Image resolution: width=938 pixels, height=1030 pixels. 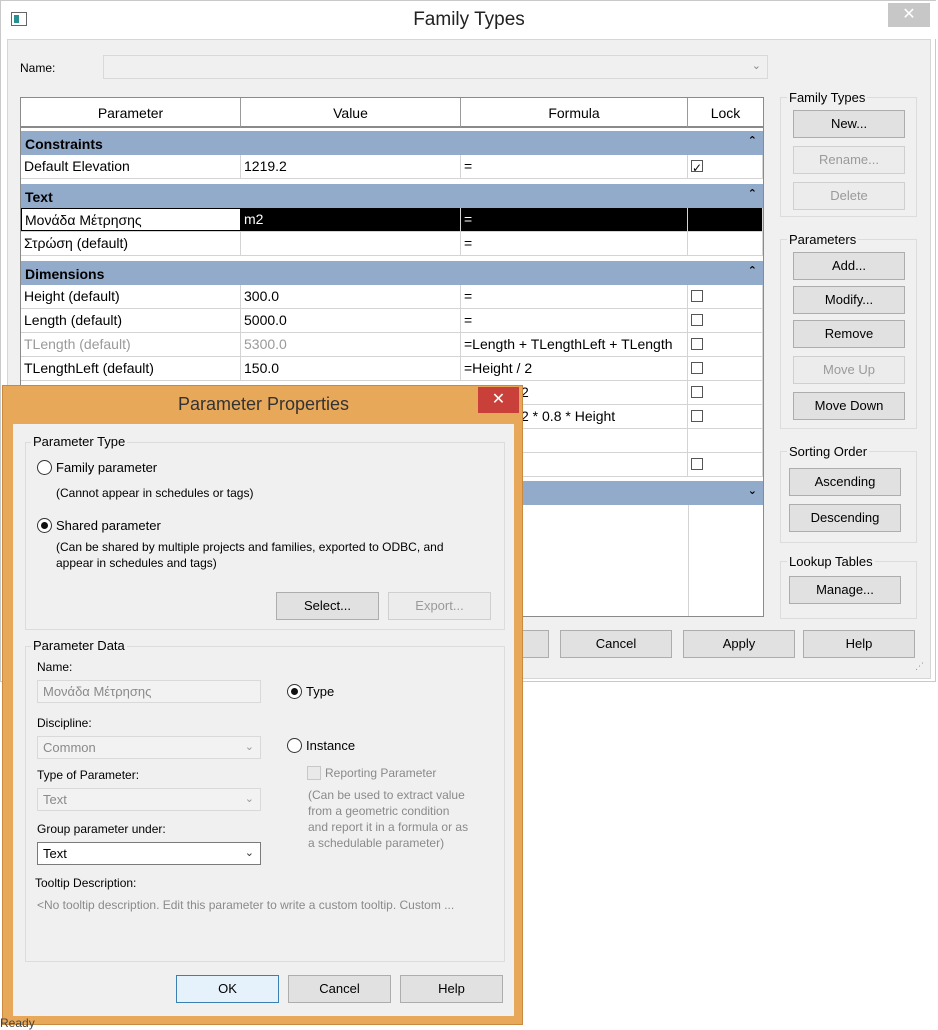 What do you see at coordinates (351, 368) in the screenshot?
I see `value-cell: 150.0` at bounding box center [351, 368].